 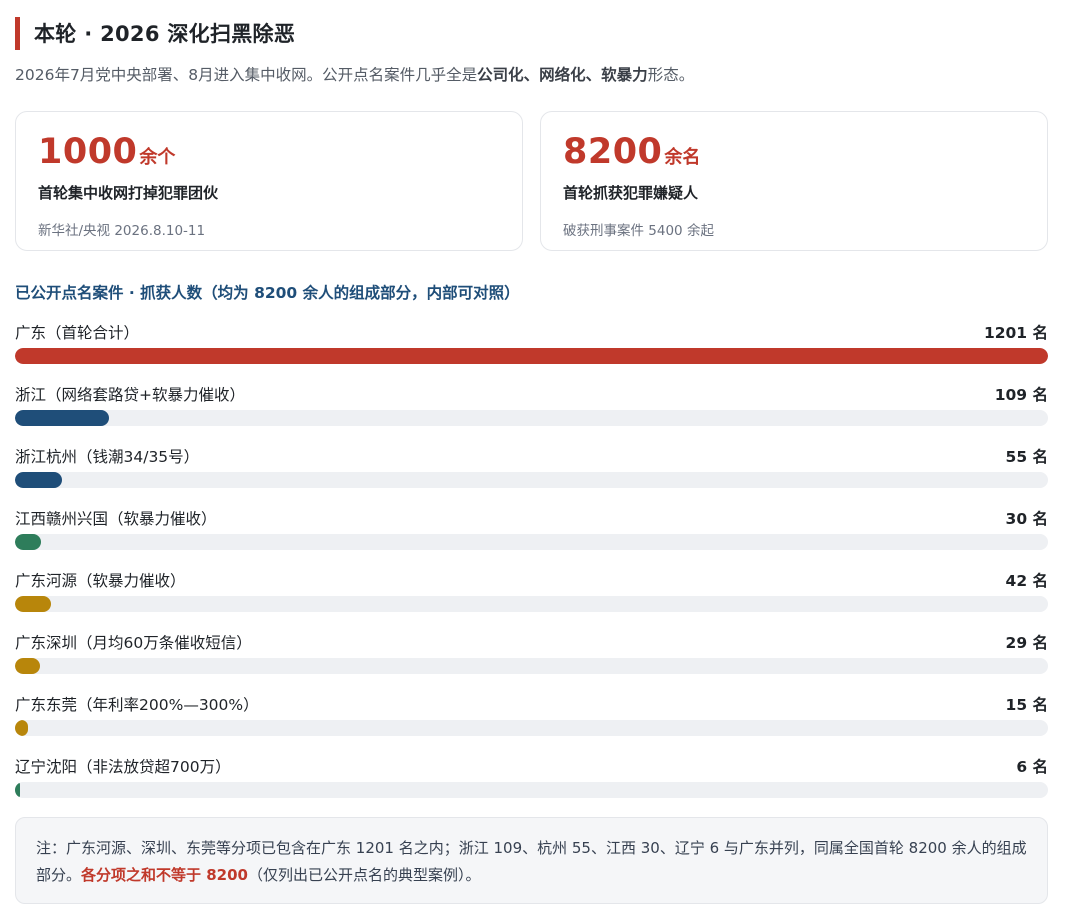 What do you see at coordinates (269, 181) in the screenshot?
I see `stat-card-gangs: 1000 余个 首轮集中收网打掉犯罪团伙 新华社/央视 2026.8.10-11` at bounding box center [269, 181].